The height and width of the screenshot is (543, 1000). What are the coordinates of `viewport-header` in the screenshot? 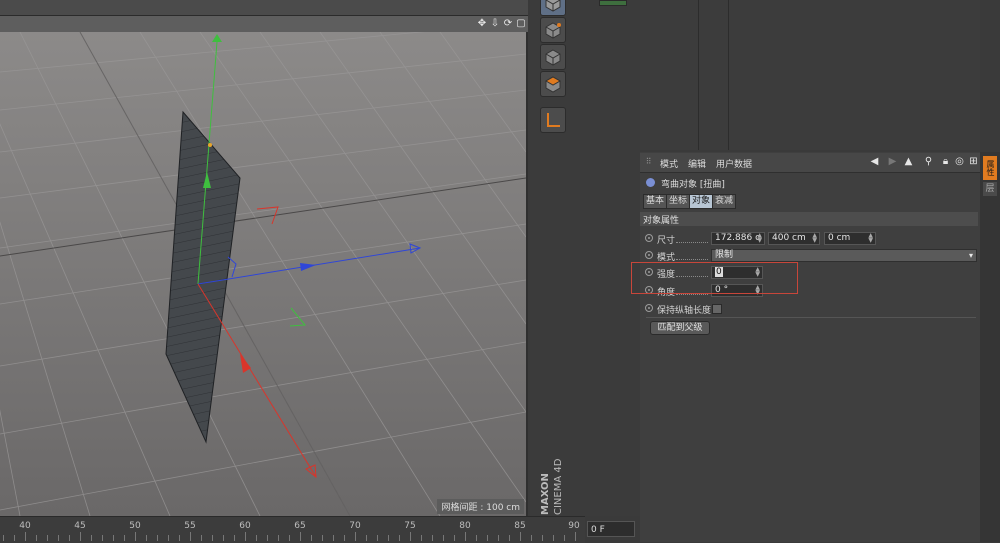 It's located at (264, 24).